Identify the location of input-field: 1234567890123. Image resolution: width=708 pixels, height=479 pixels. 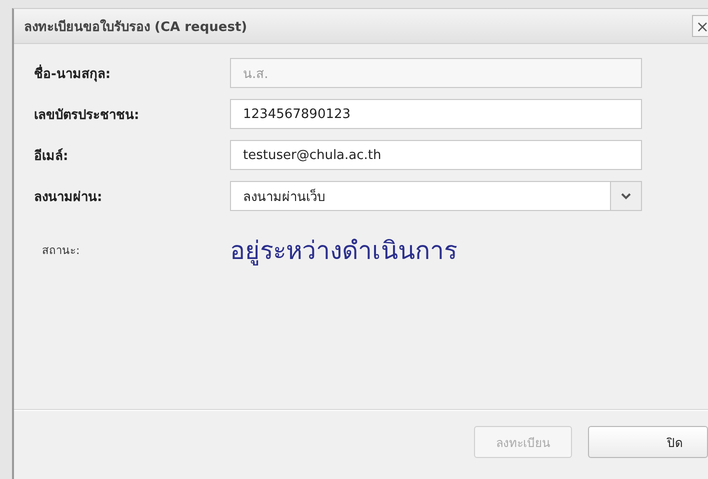
(436, 114).